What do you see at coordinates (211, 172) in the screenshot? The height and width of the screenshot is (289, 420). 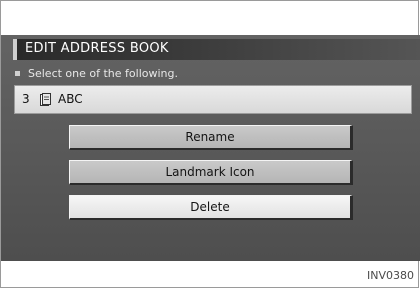 I see `landmark-icon-button: Landmark Icon` at bounding box center [211, 172].